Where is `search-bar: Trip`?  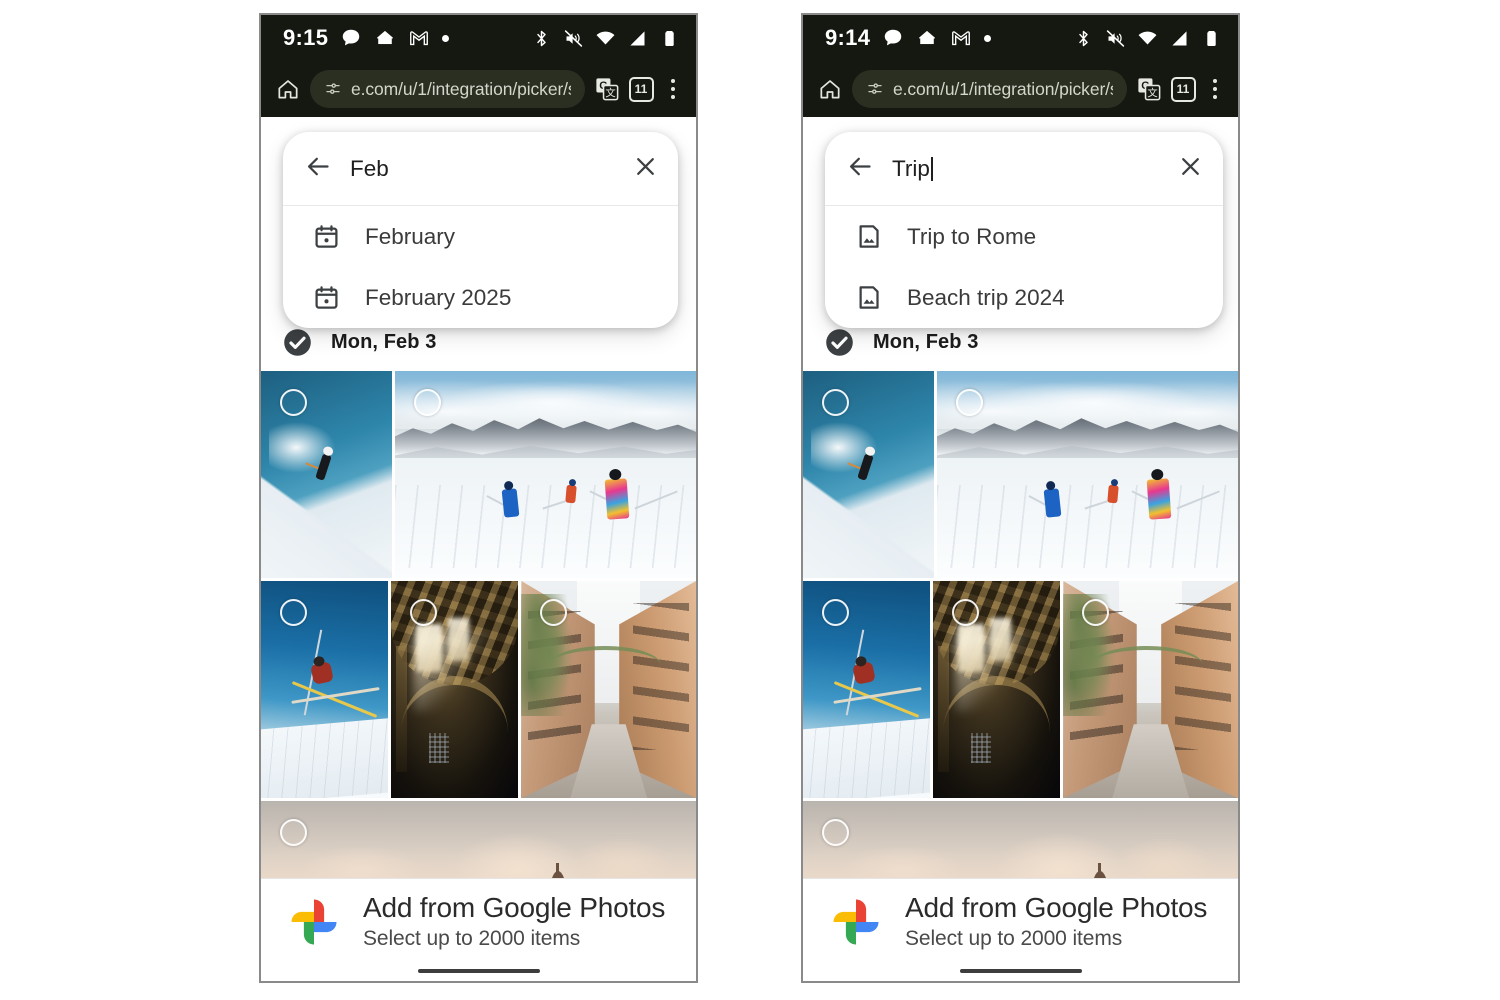 search-bar: Trip is located at coordinates (1024, 169).